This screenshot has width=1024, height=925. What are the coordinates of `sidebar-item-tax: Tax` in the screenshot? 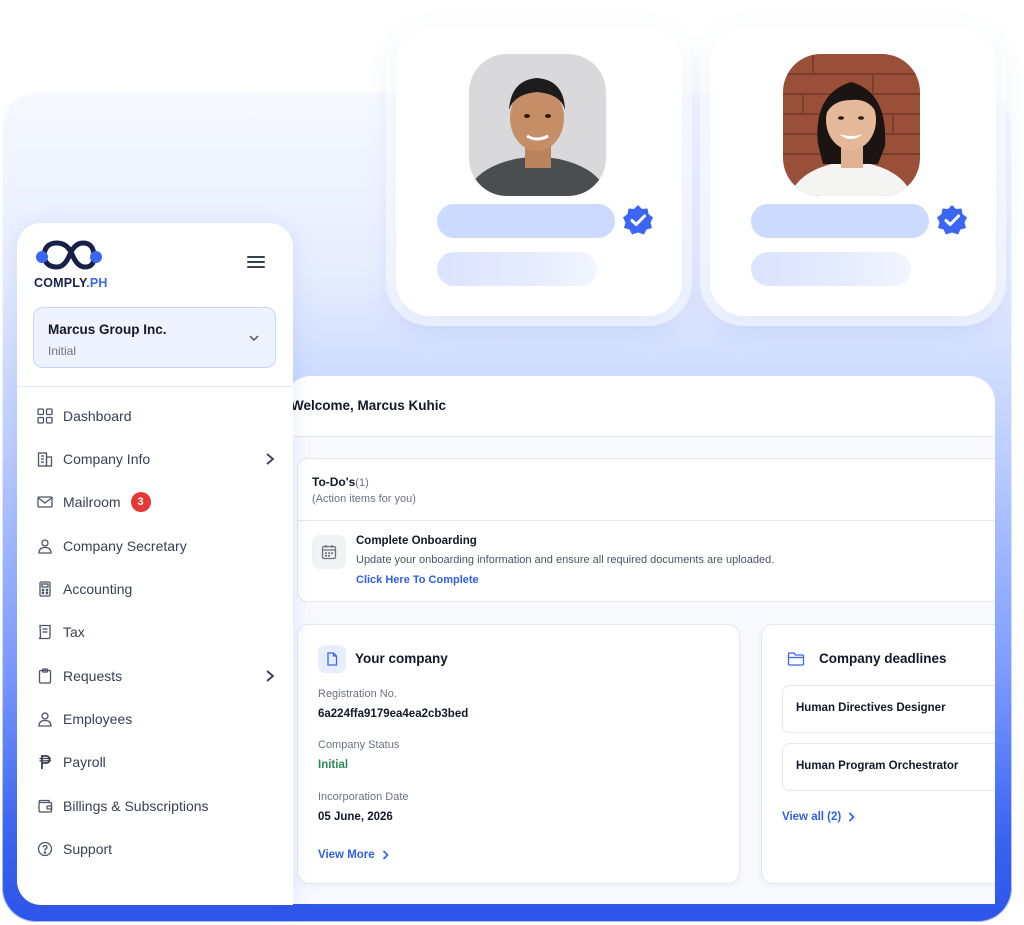 It's located at (156, 632).